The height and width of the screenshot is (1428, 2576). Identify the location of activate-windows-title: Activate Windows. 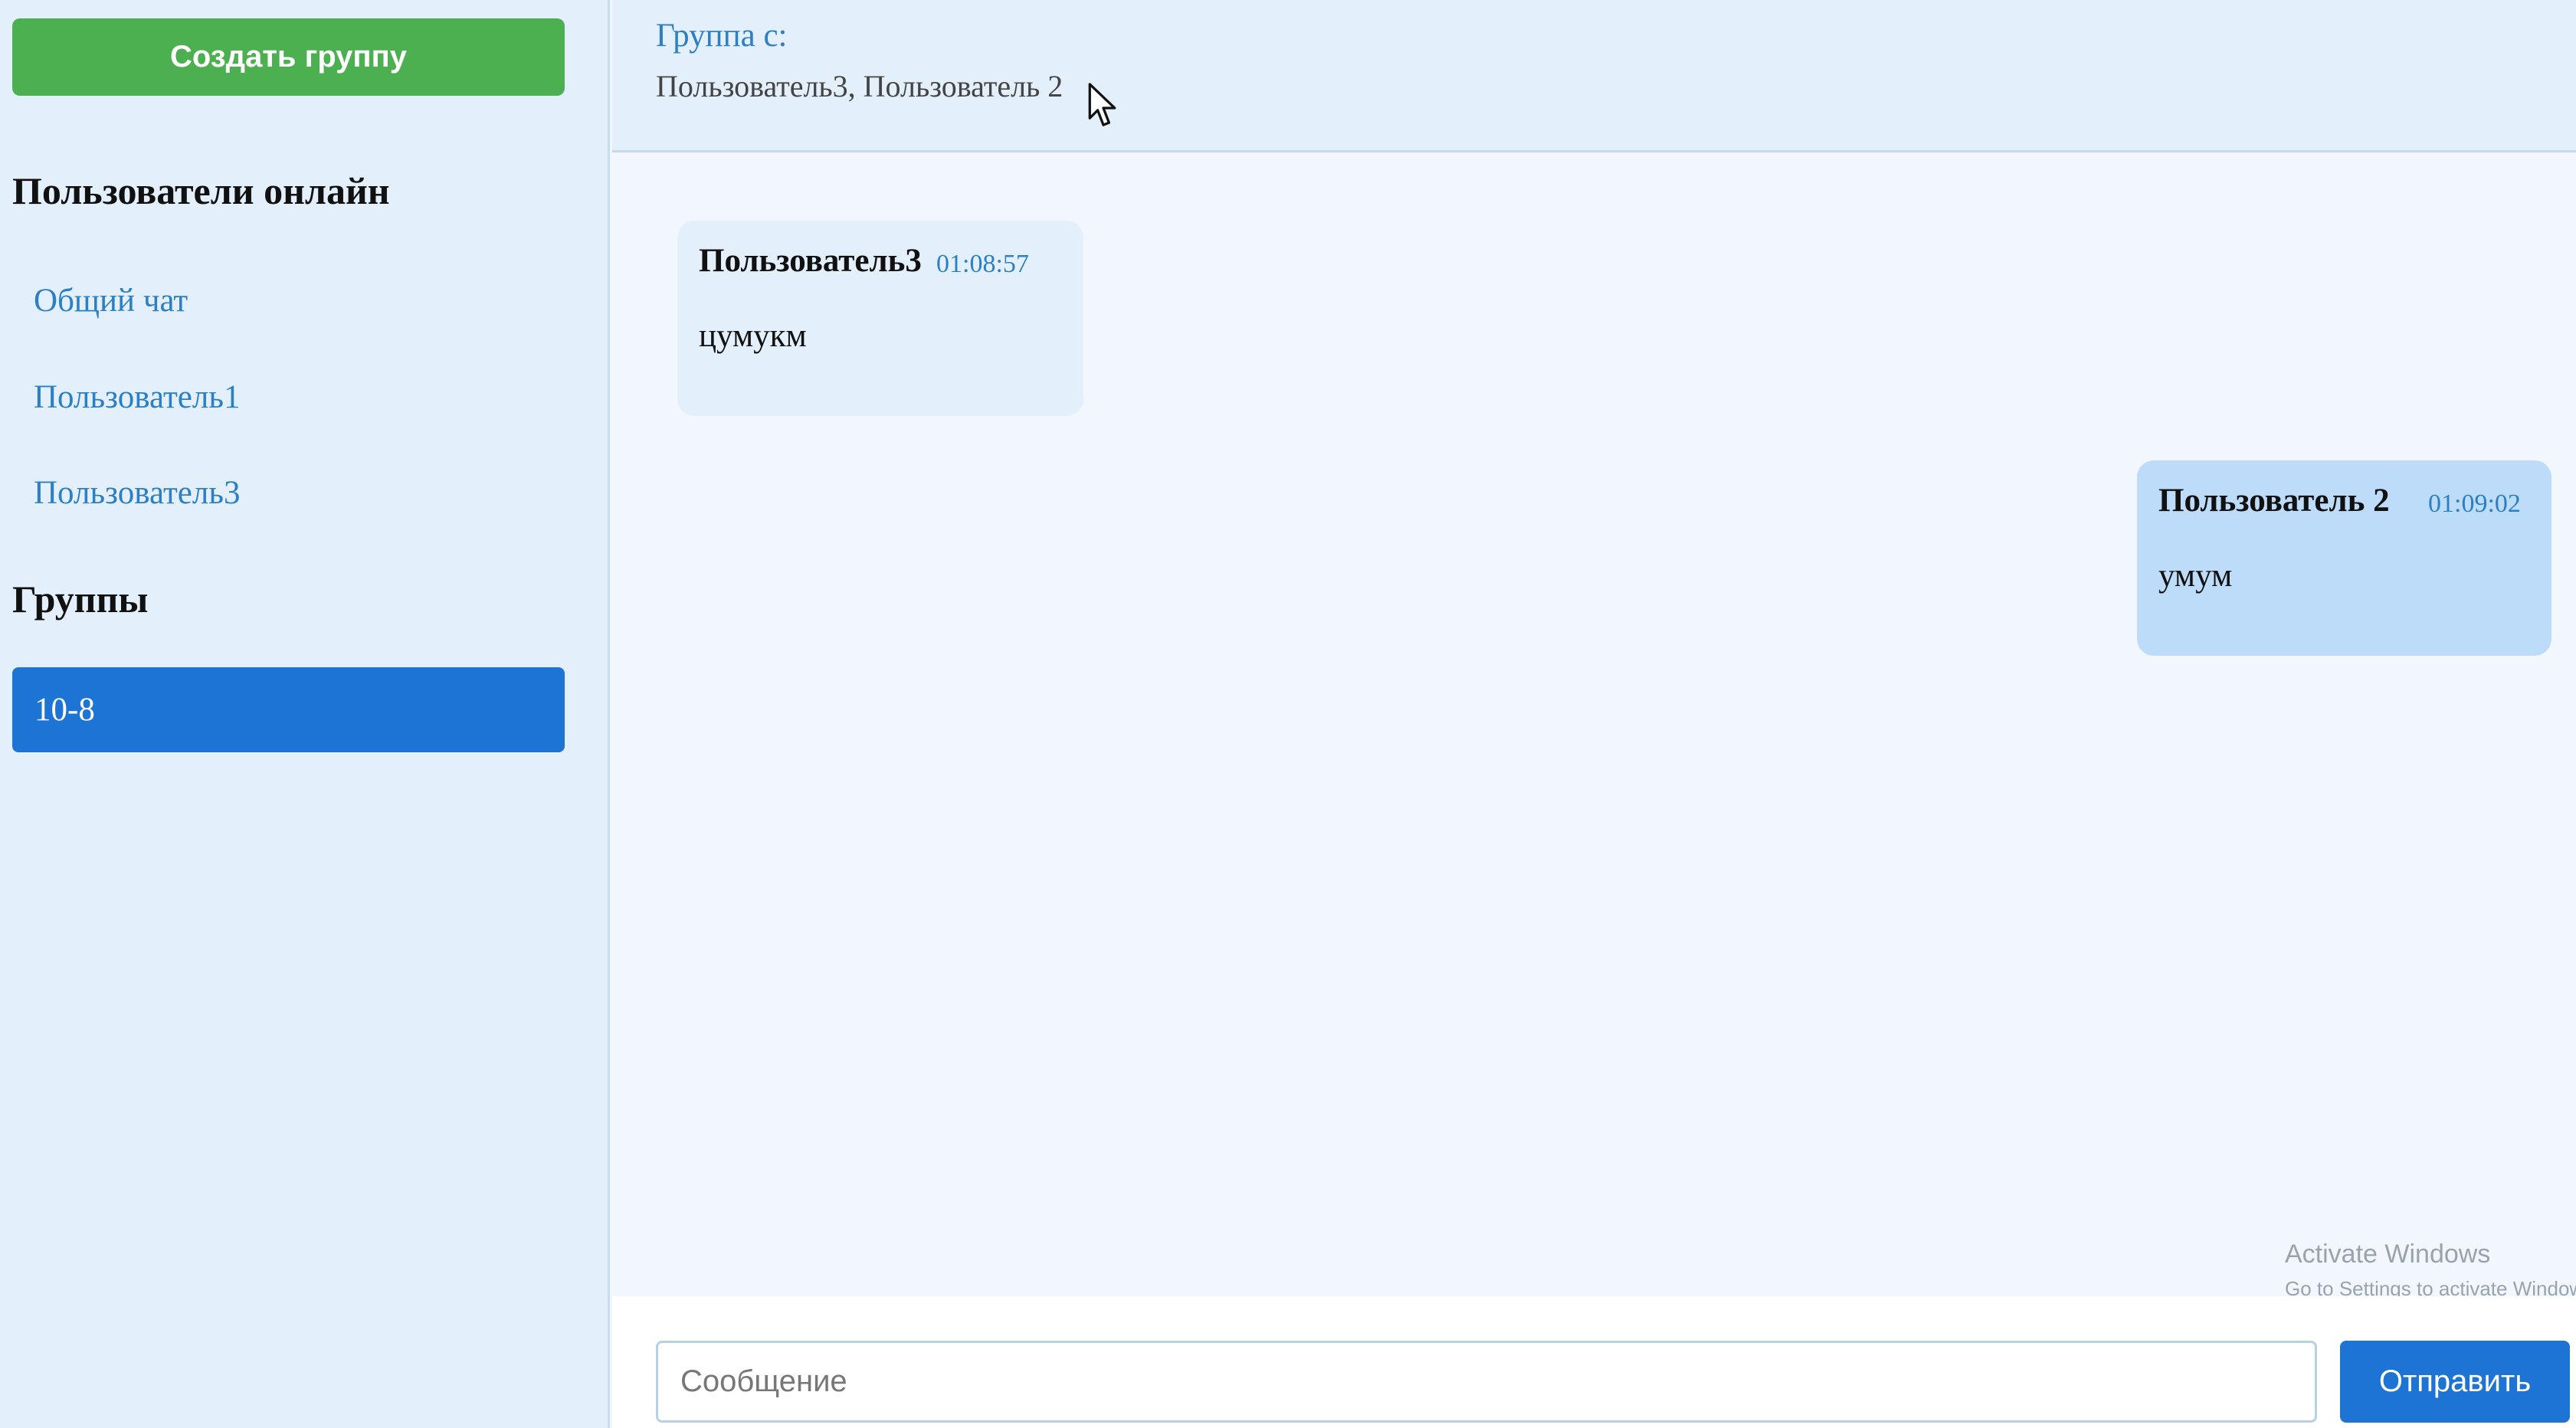
(2388, 1254).